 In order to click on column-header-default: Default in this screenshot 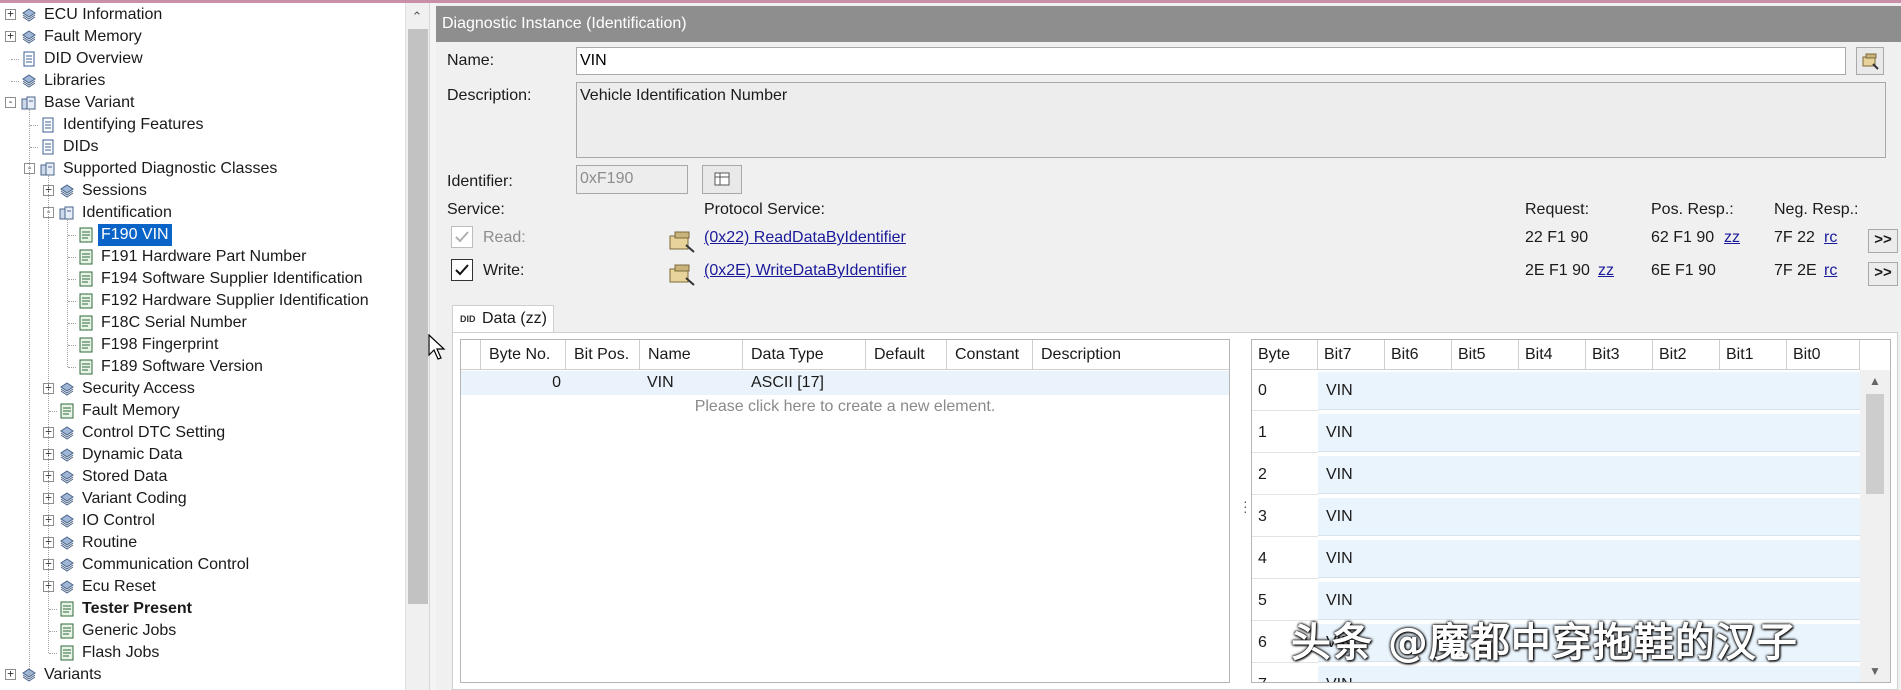, I will do `click(906, 355)`.